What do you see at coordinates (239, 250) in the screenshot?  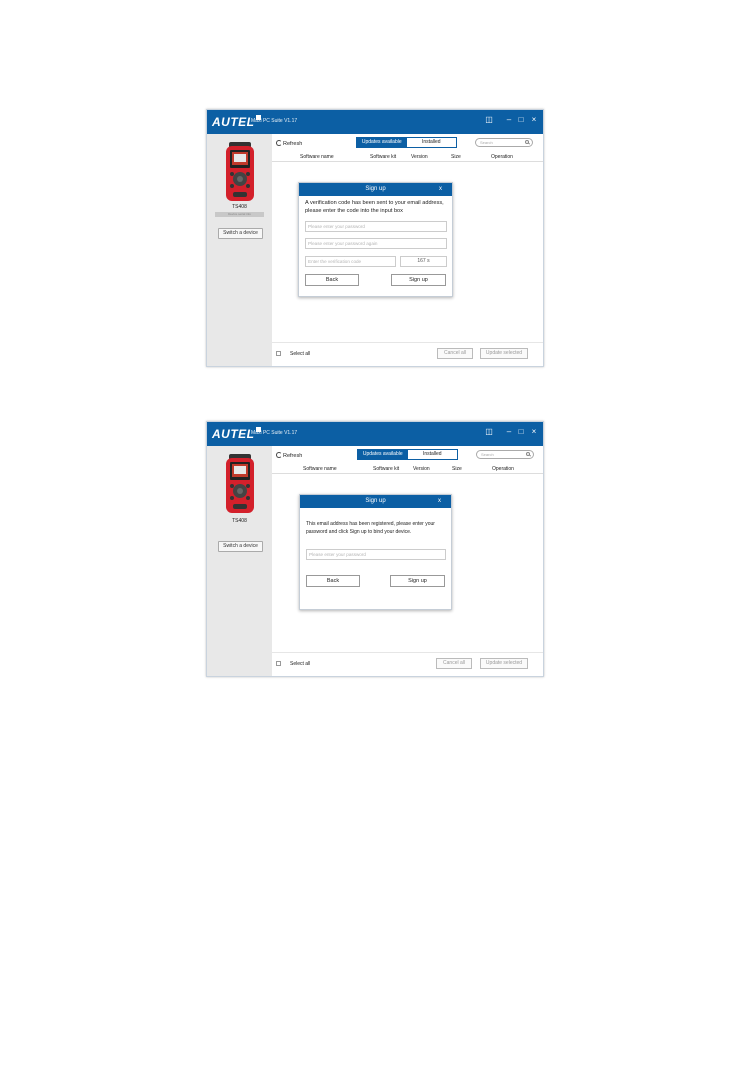 I see `device-sidebar: TS408 Device serial info Switch a device` at bounding box center [239, 250].